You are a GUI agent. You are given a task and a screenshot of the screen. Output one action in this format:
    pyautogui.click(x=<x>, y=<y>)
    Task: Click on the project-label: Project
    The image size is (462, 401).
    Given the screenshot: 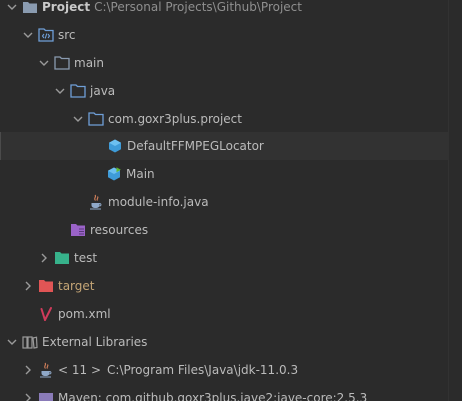 What is the action you would take?
    pyautogui.click(x=66, y=7)
    